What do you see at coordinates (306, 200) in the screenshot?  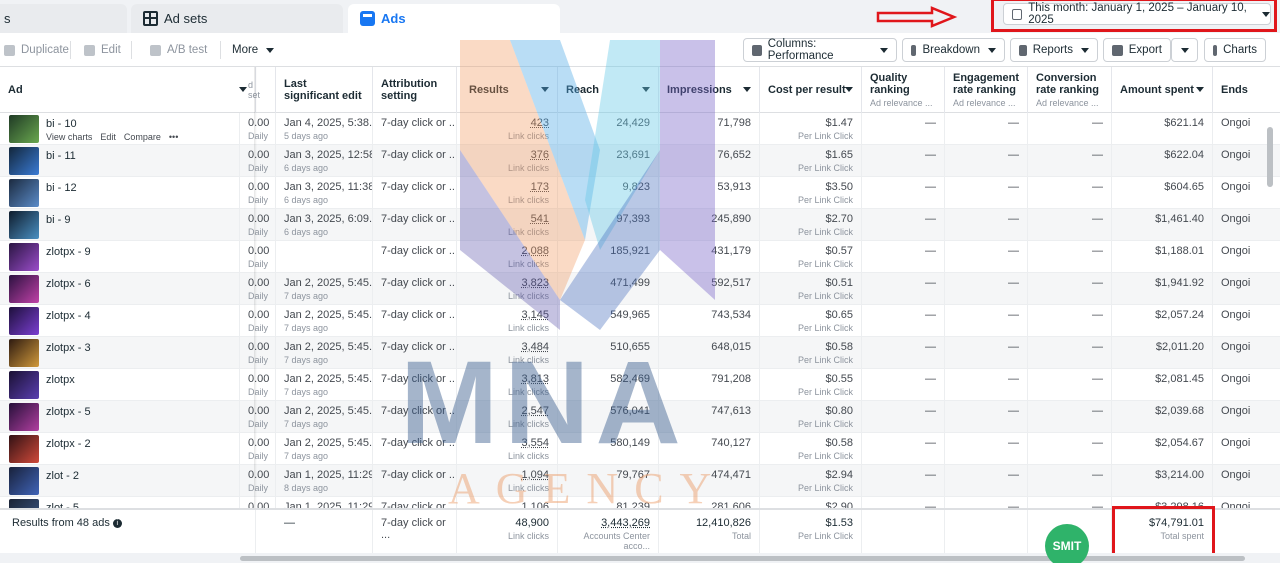 I see `cell-sublabel: 6 days ago` at bounding box center [306, 200].